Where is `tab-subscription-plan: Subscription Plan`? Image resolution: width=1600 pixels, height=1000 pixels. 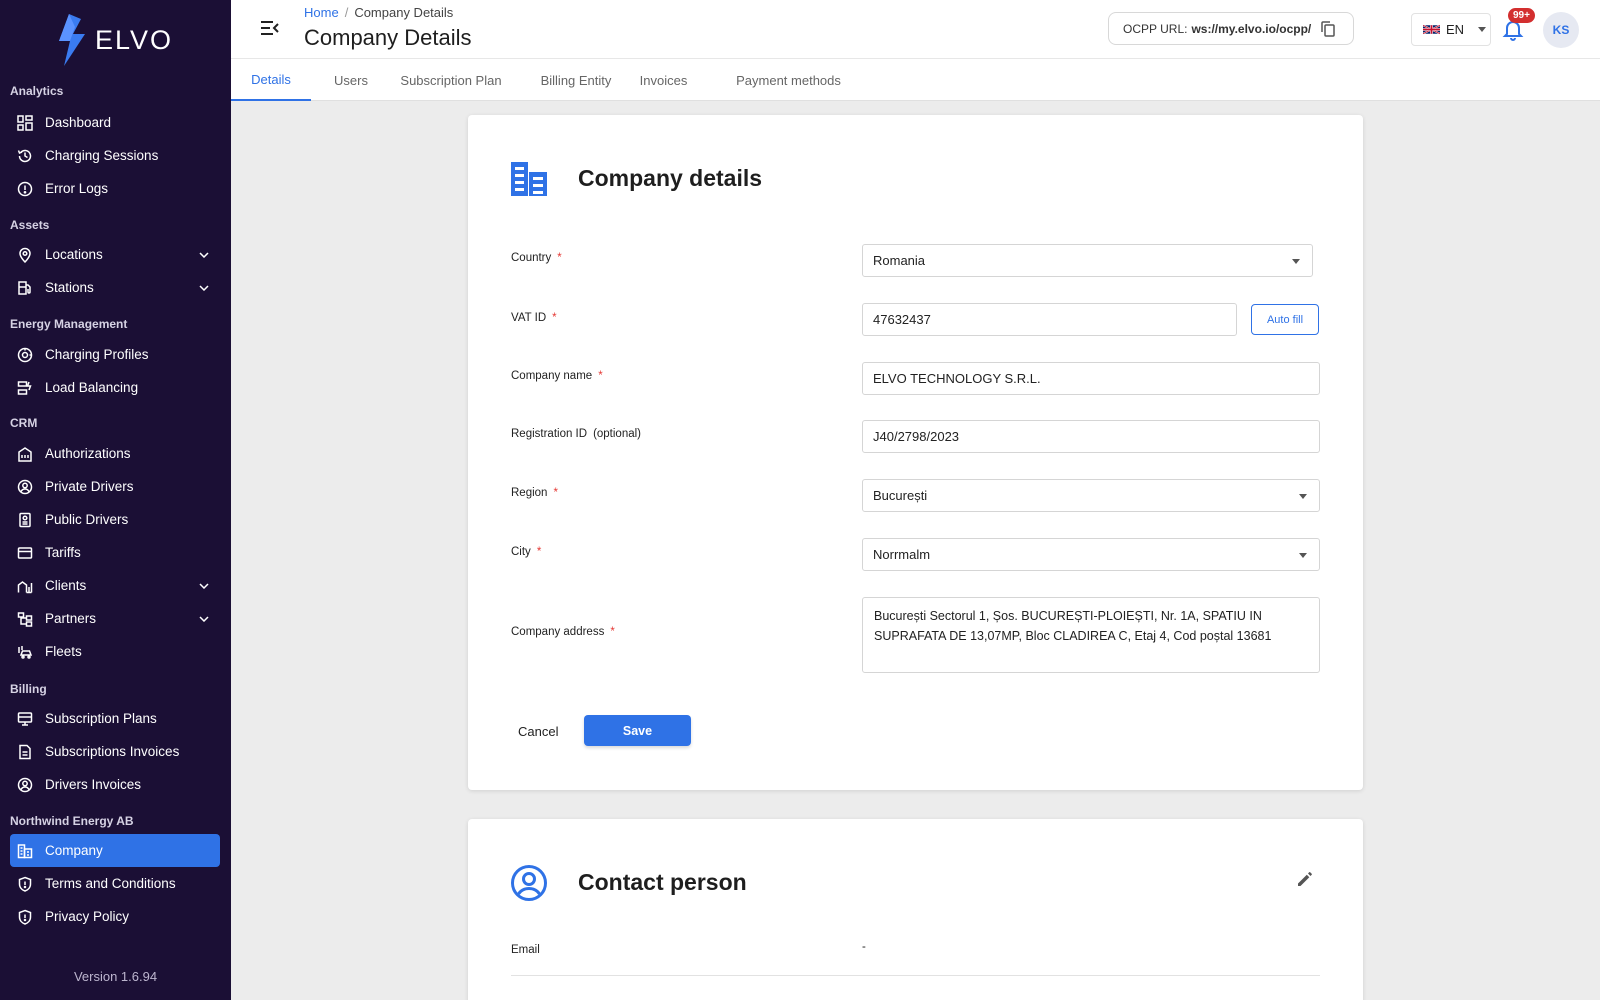
tab-subscription-plan: Subscription Plan is located at coordinates (451, 80).